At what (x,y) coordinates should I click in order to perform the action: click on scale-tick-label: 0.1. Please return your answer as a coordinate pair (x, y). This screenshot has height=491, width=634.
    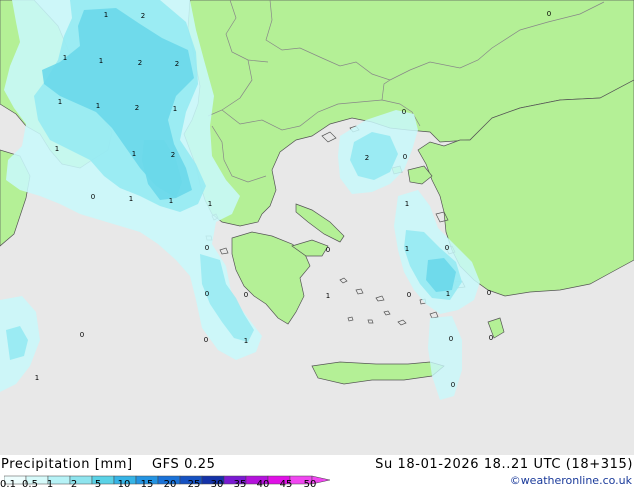
    Looking at the image, I should click on (8, 484).